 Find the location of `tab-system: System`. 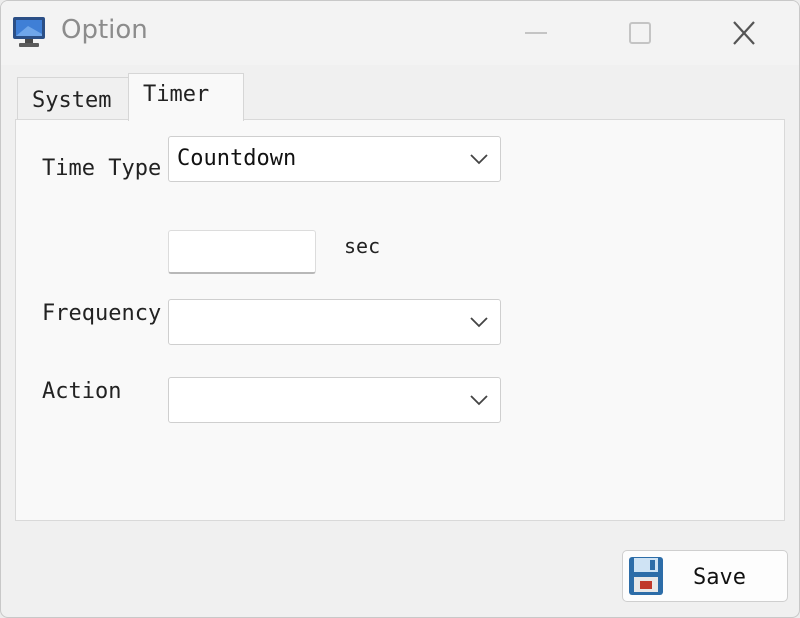

tab-system: System is located at coordinates (73, 99).